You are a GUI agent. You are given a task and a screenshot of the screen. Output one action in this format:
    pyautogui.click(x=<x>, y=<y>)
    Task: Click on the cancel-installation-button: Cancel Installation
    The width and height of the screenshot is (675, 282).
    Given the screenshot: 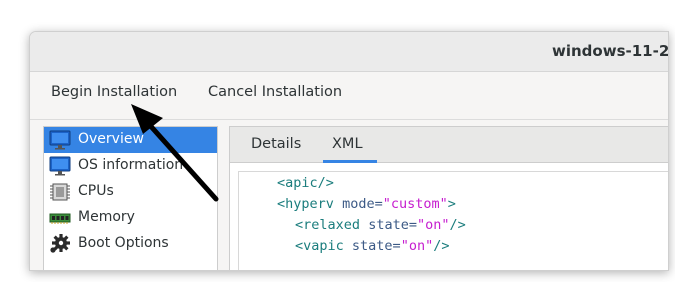 What is the action you would take?
    pyautogui.click(x=275, y=92)
    